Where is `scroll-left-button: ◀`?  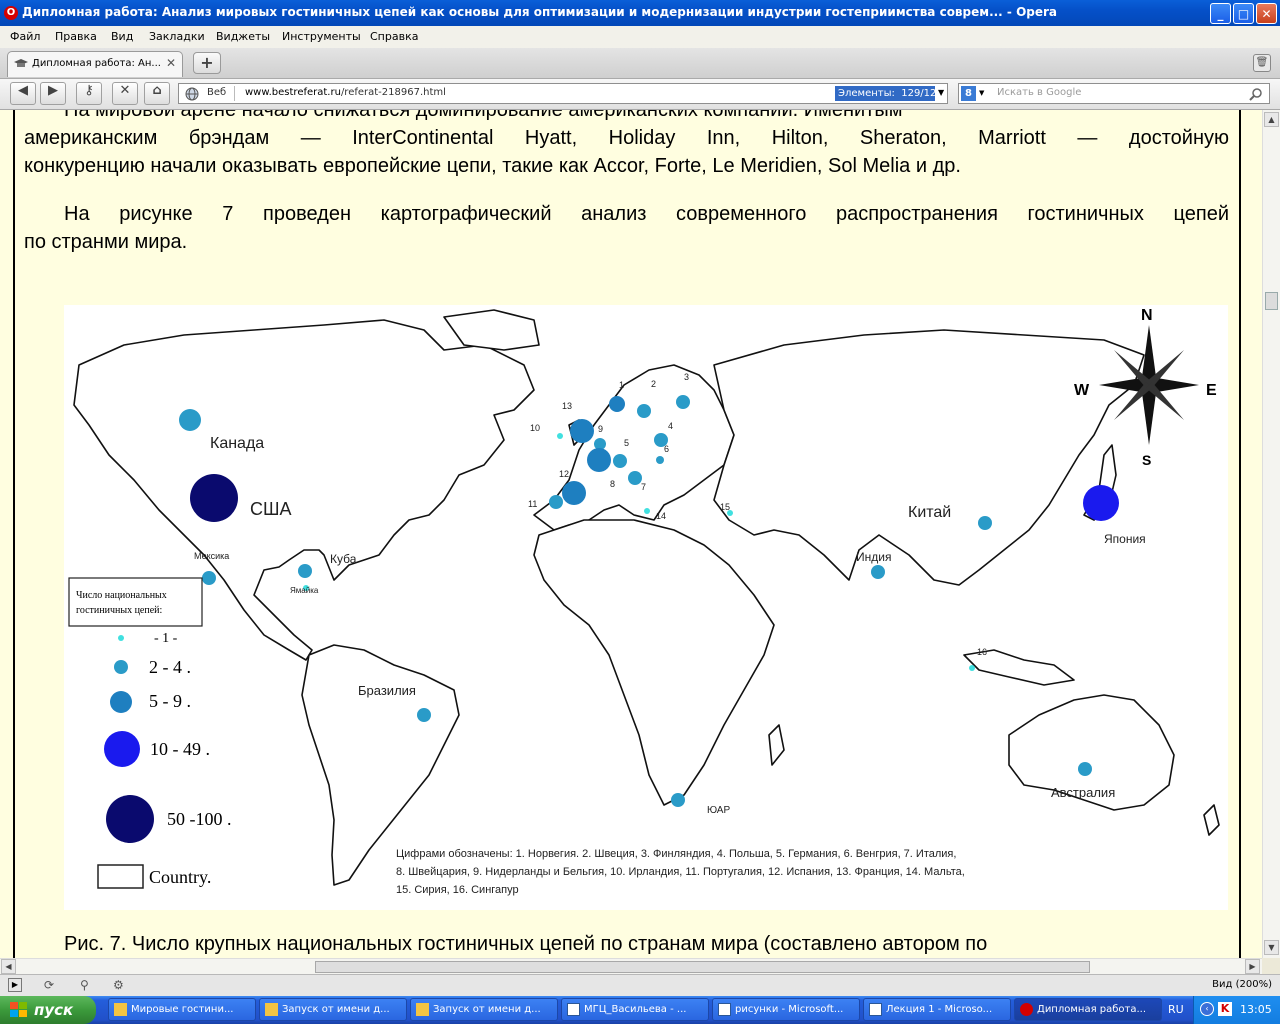 scroll-left-button: ◀ is located at coordinates (8, 966).